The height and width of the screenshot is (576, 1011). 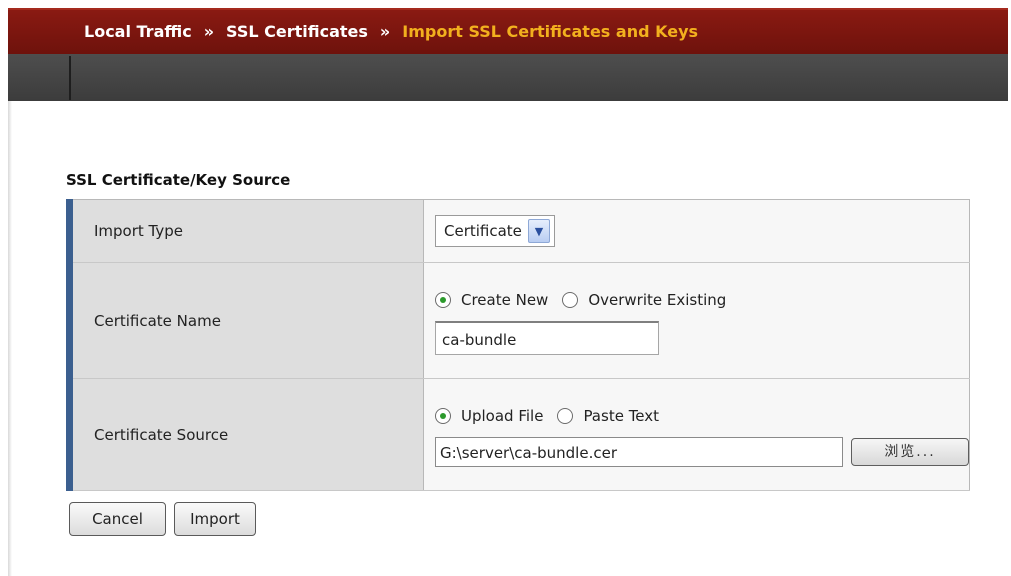 What do you see at coordinates (639, 451) in the screenshot?
I see `file-path-input: G:\server\ca-bundle.cer` at bounding box center [639, 451].